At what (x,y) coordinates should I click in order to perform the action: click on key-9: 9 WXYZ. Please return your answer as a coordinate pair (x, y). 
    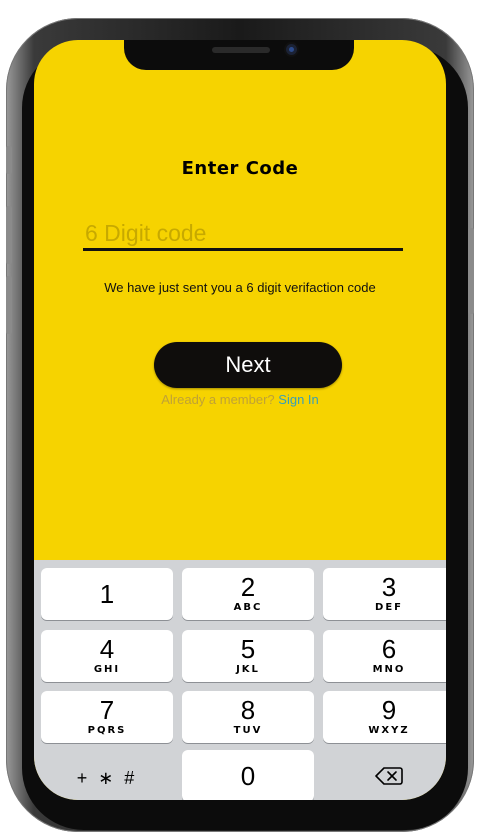
    Looking at the image, I should click on (384, 717).